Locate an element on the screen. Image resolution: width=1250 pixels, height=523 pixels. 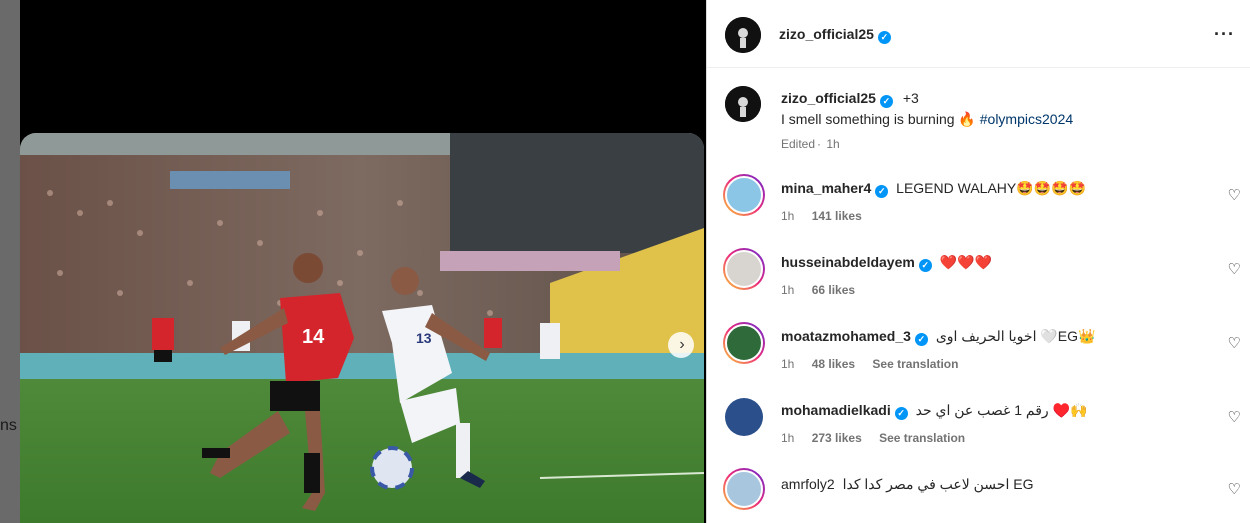
comment-body: amrfoly2 احسن لاعب في مصر كدا كدا EG is located at coordinates (907, 484).